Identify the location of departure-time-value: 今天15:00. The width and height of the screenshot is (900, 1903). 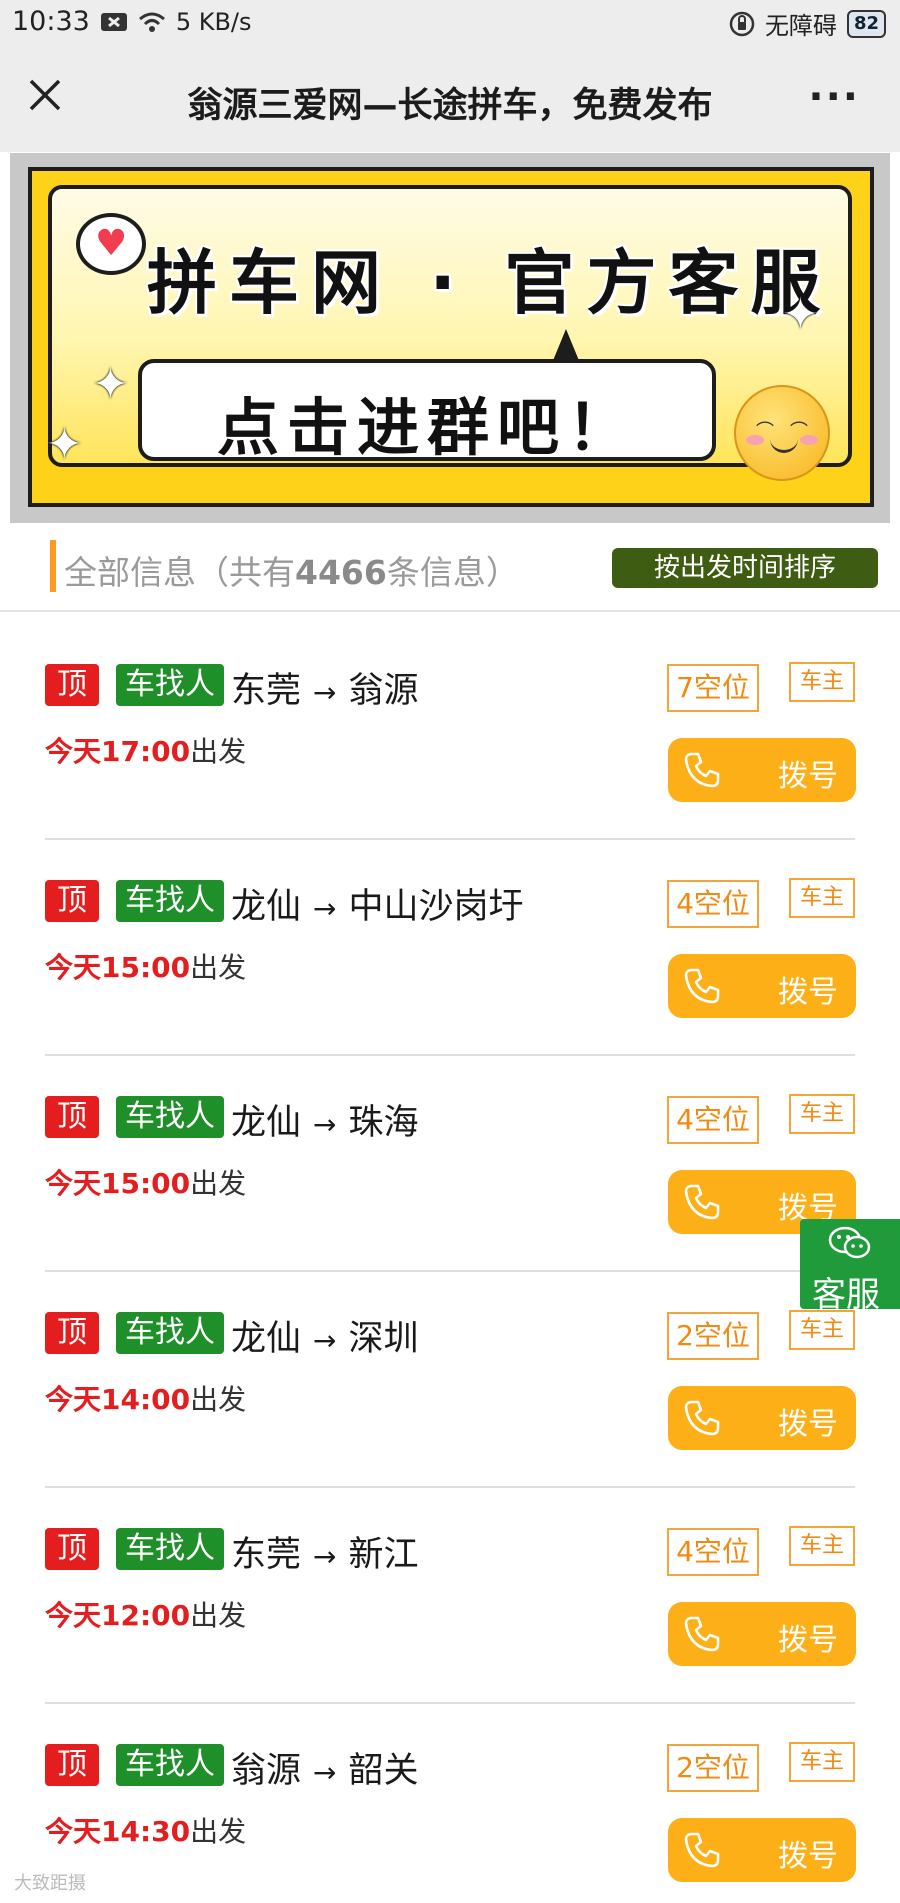
(118, 967).